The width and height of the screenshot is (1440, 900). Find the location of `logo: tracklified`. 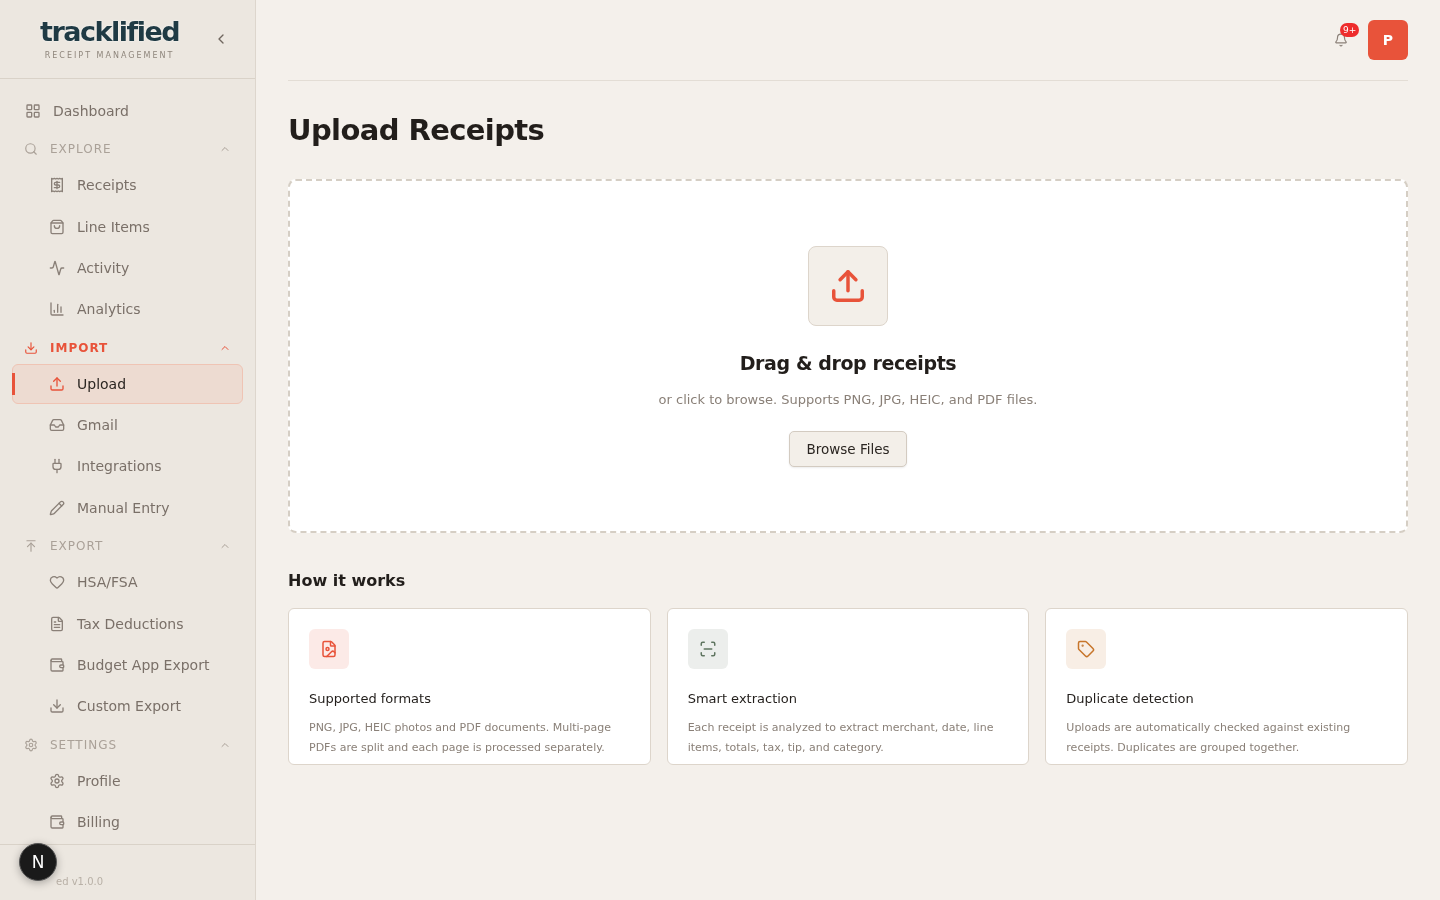

logo: tracklified is located at coordinates (110, 31).